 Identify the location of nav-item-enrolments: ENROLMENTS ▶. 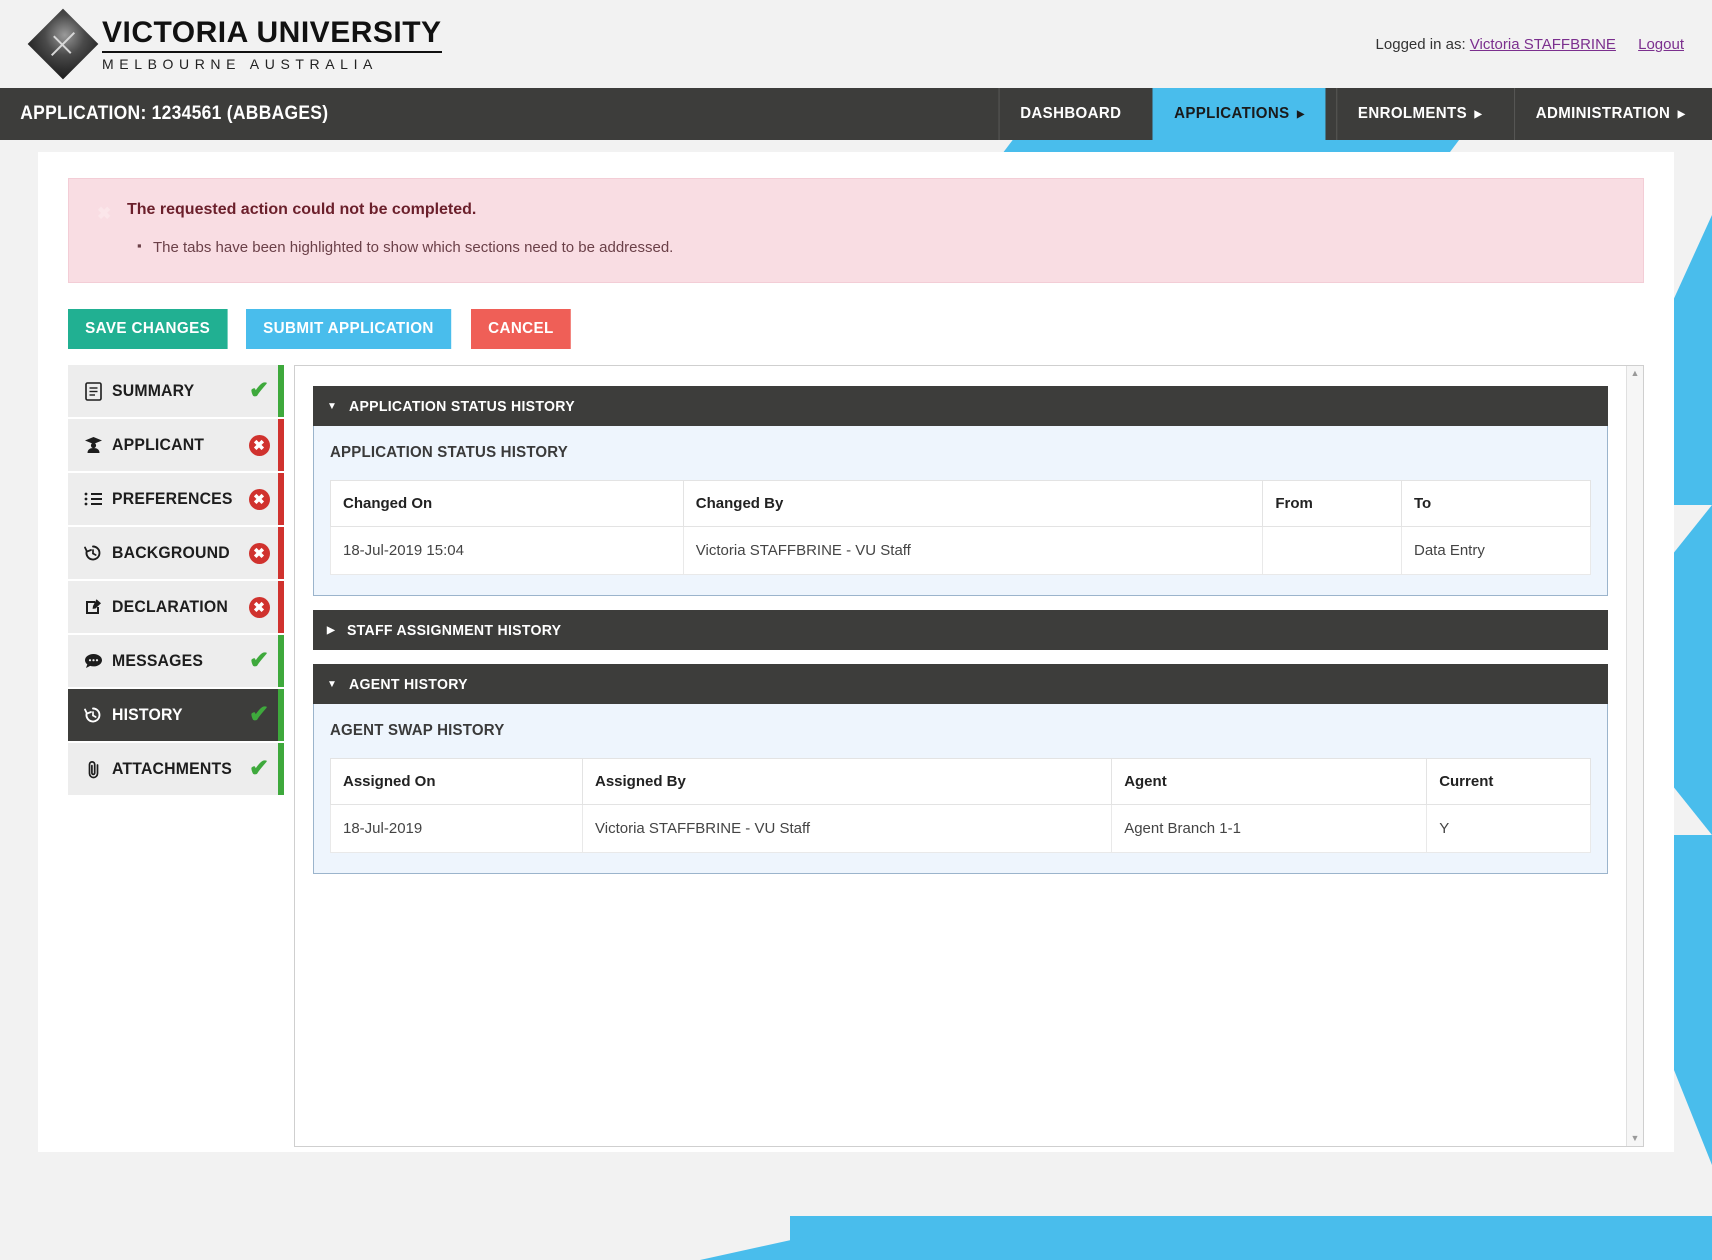
(1419, 114).